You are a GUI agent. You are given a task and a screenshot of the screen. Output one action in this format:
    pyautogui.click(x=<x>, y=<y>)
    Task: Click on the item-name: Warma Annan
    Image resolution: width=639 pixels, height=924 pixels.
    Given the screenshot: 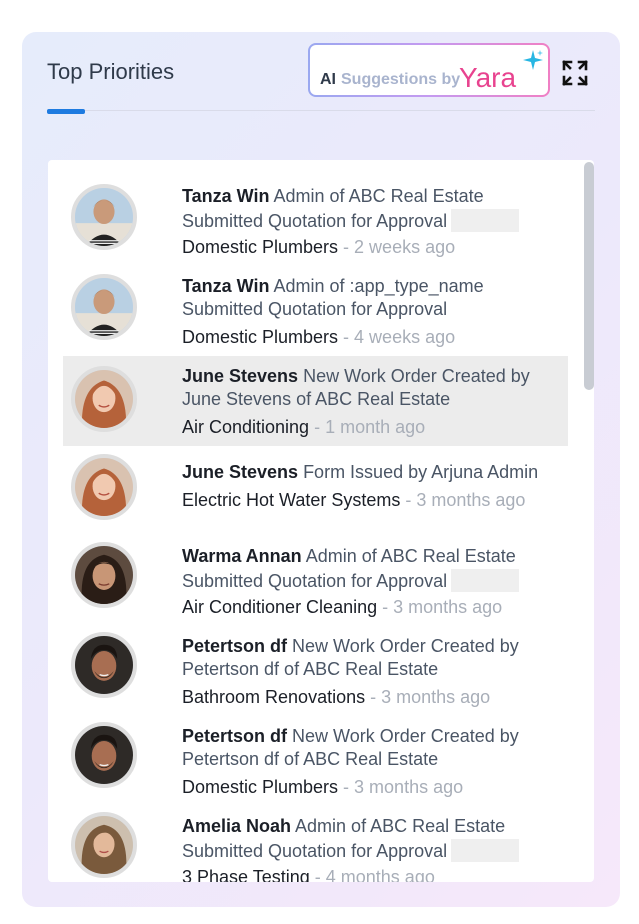 What is the action you would take?
    pyautogui.click(x=242, y=556)
    